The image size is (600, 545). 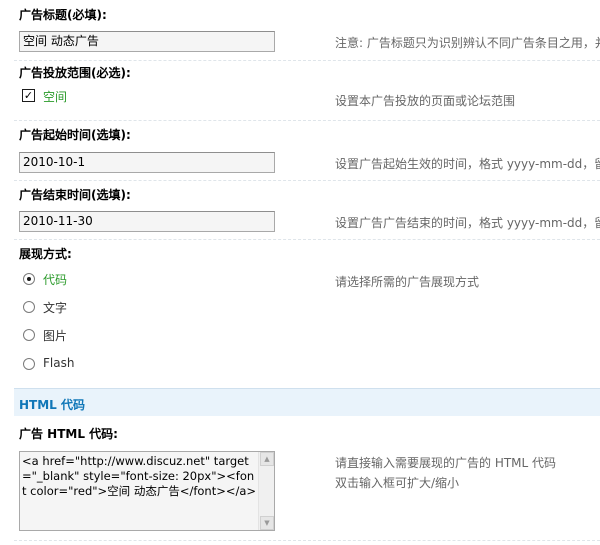 I want to click on html-section-header, so click(x=307, y=402).